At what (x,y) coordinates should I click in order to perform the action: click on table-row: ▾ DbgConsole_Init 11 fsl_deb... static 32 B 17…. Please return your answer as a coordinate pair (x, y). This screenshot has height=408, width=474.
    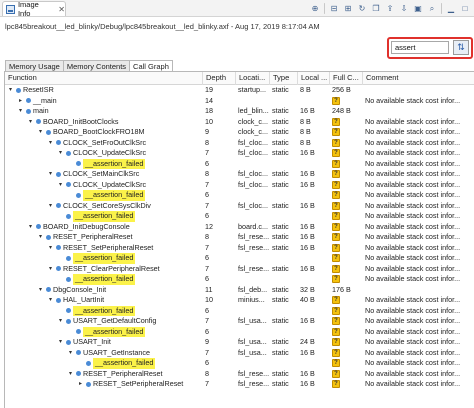
    Looking at the image, I should click on (239, 290).